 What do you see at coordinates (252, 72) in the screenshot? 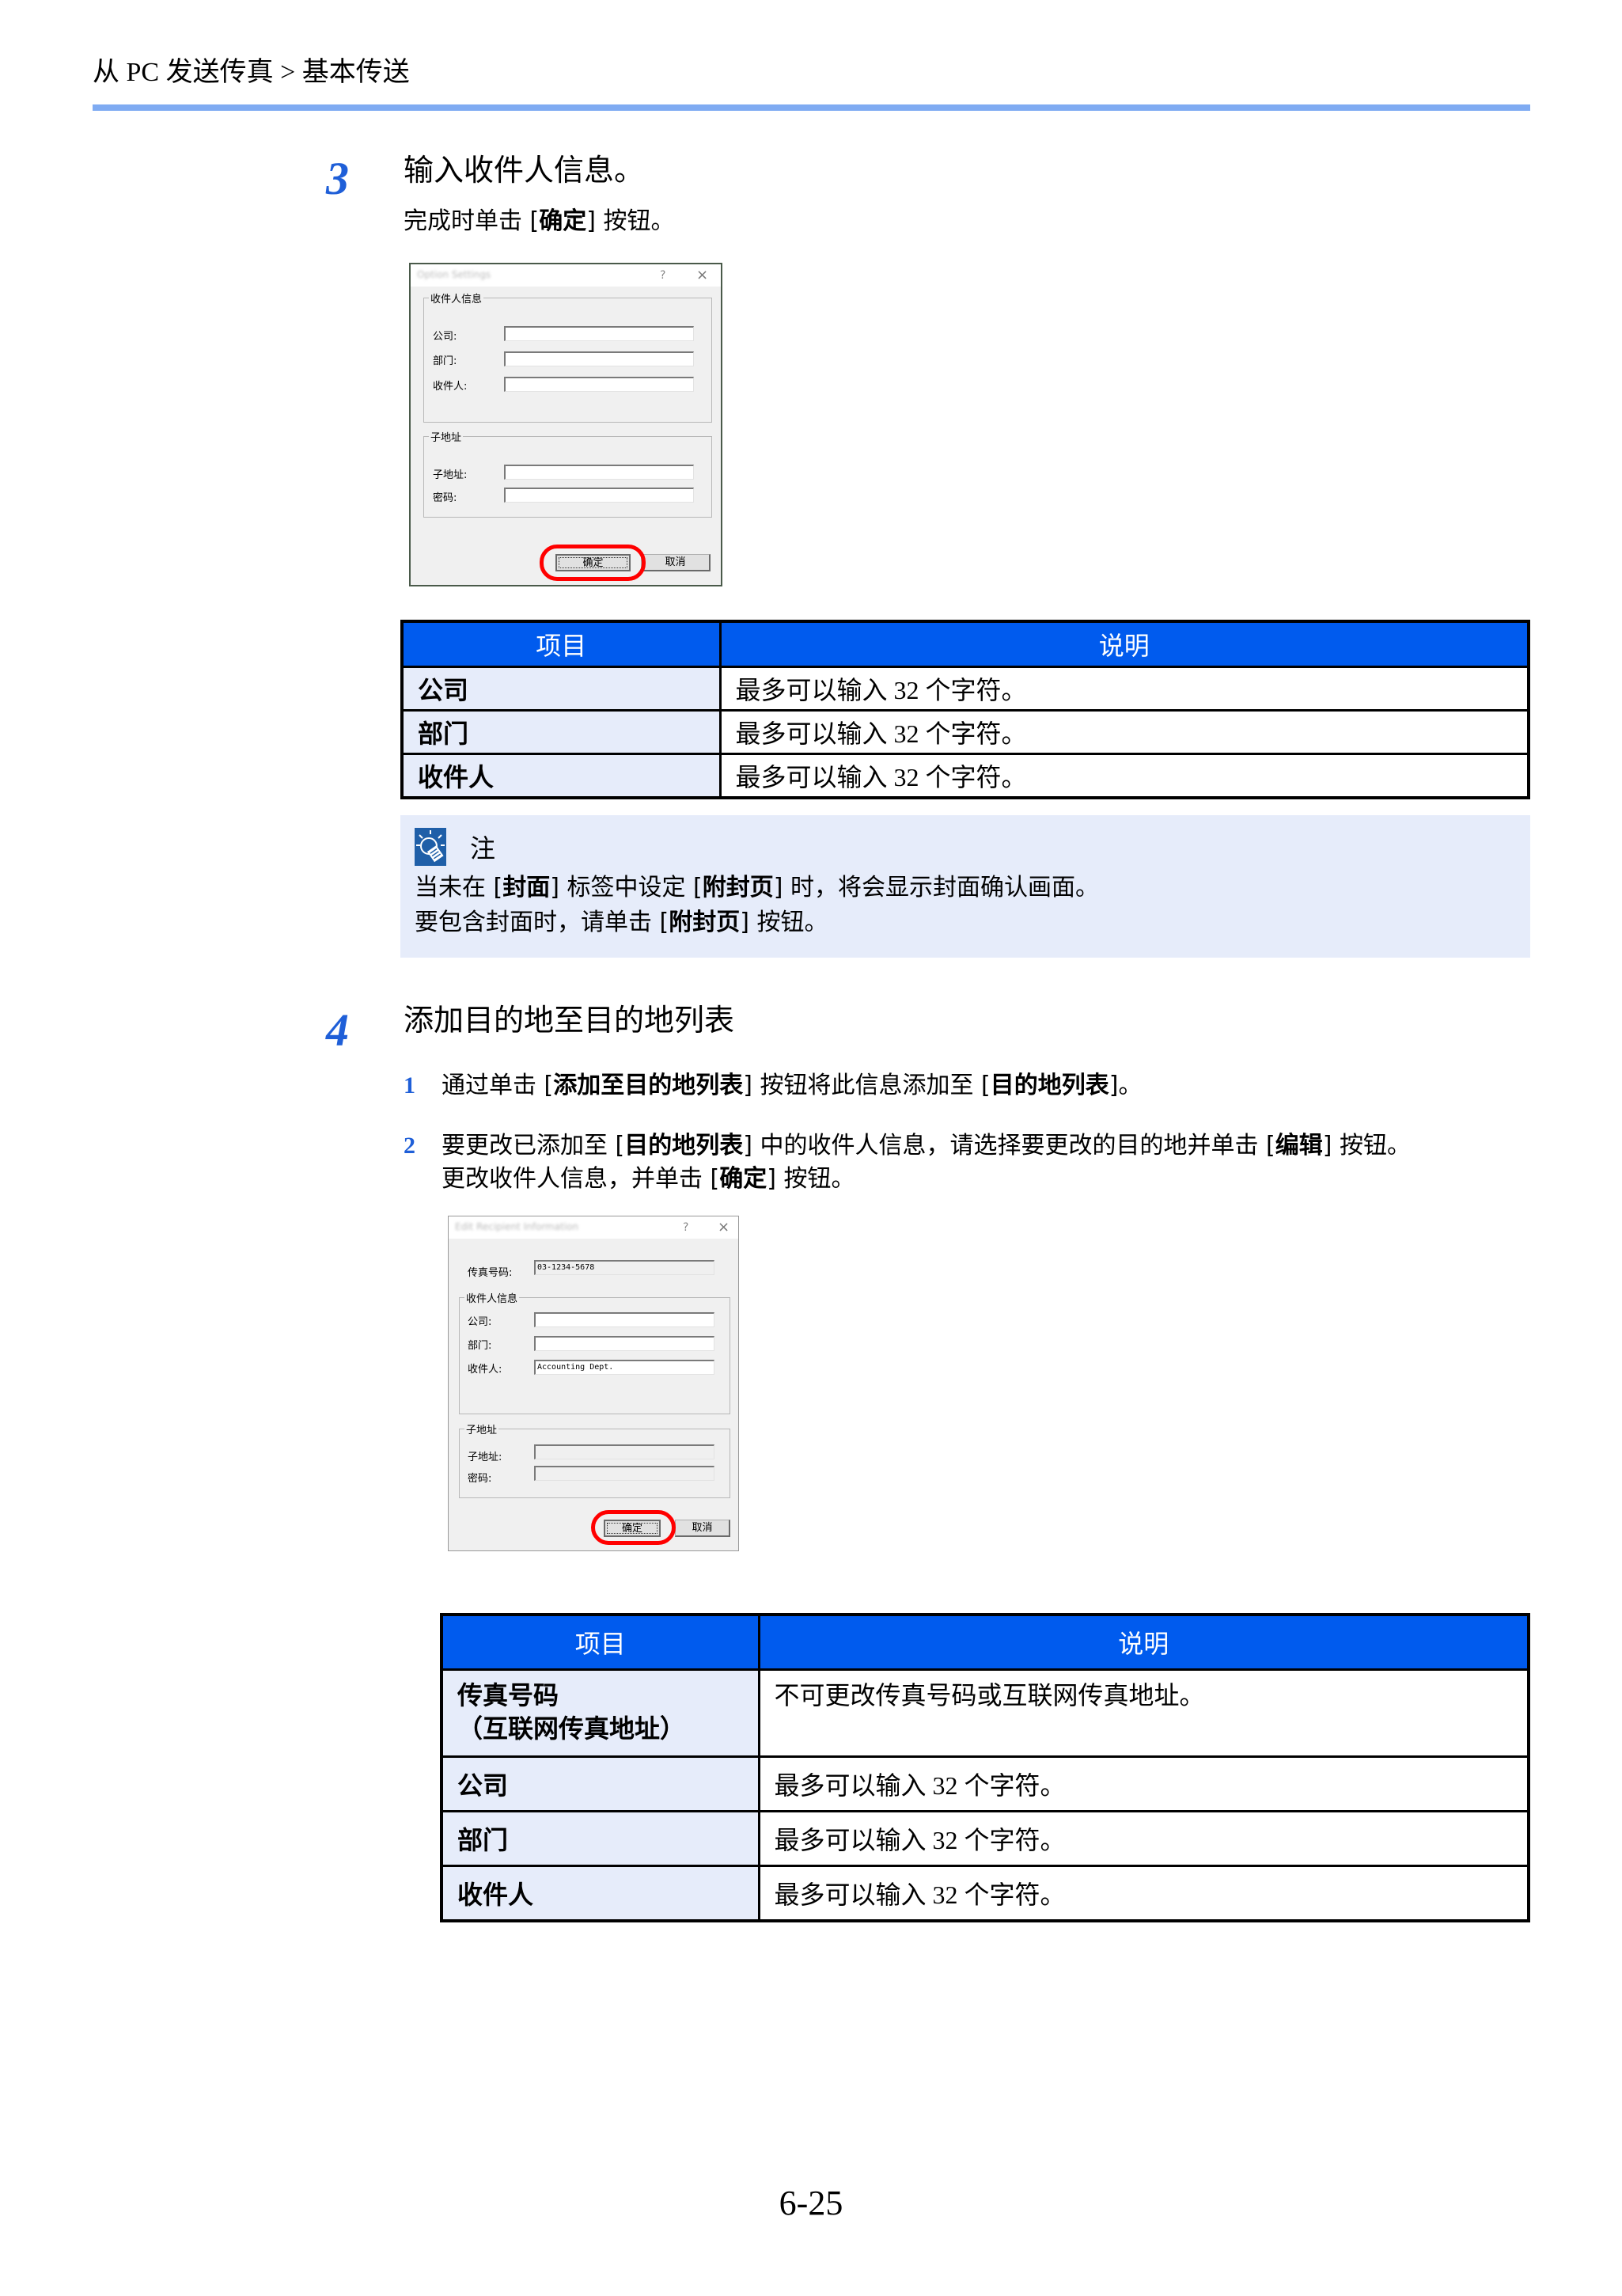
I see `breadcrumb: 从 PC 发送传真 > 基本传送` at bounding box center [252, 72].